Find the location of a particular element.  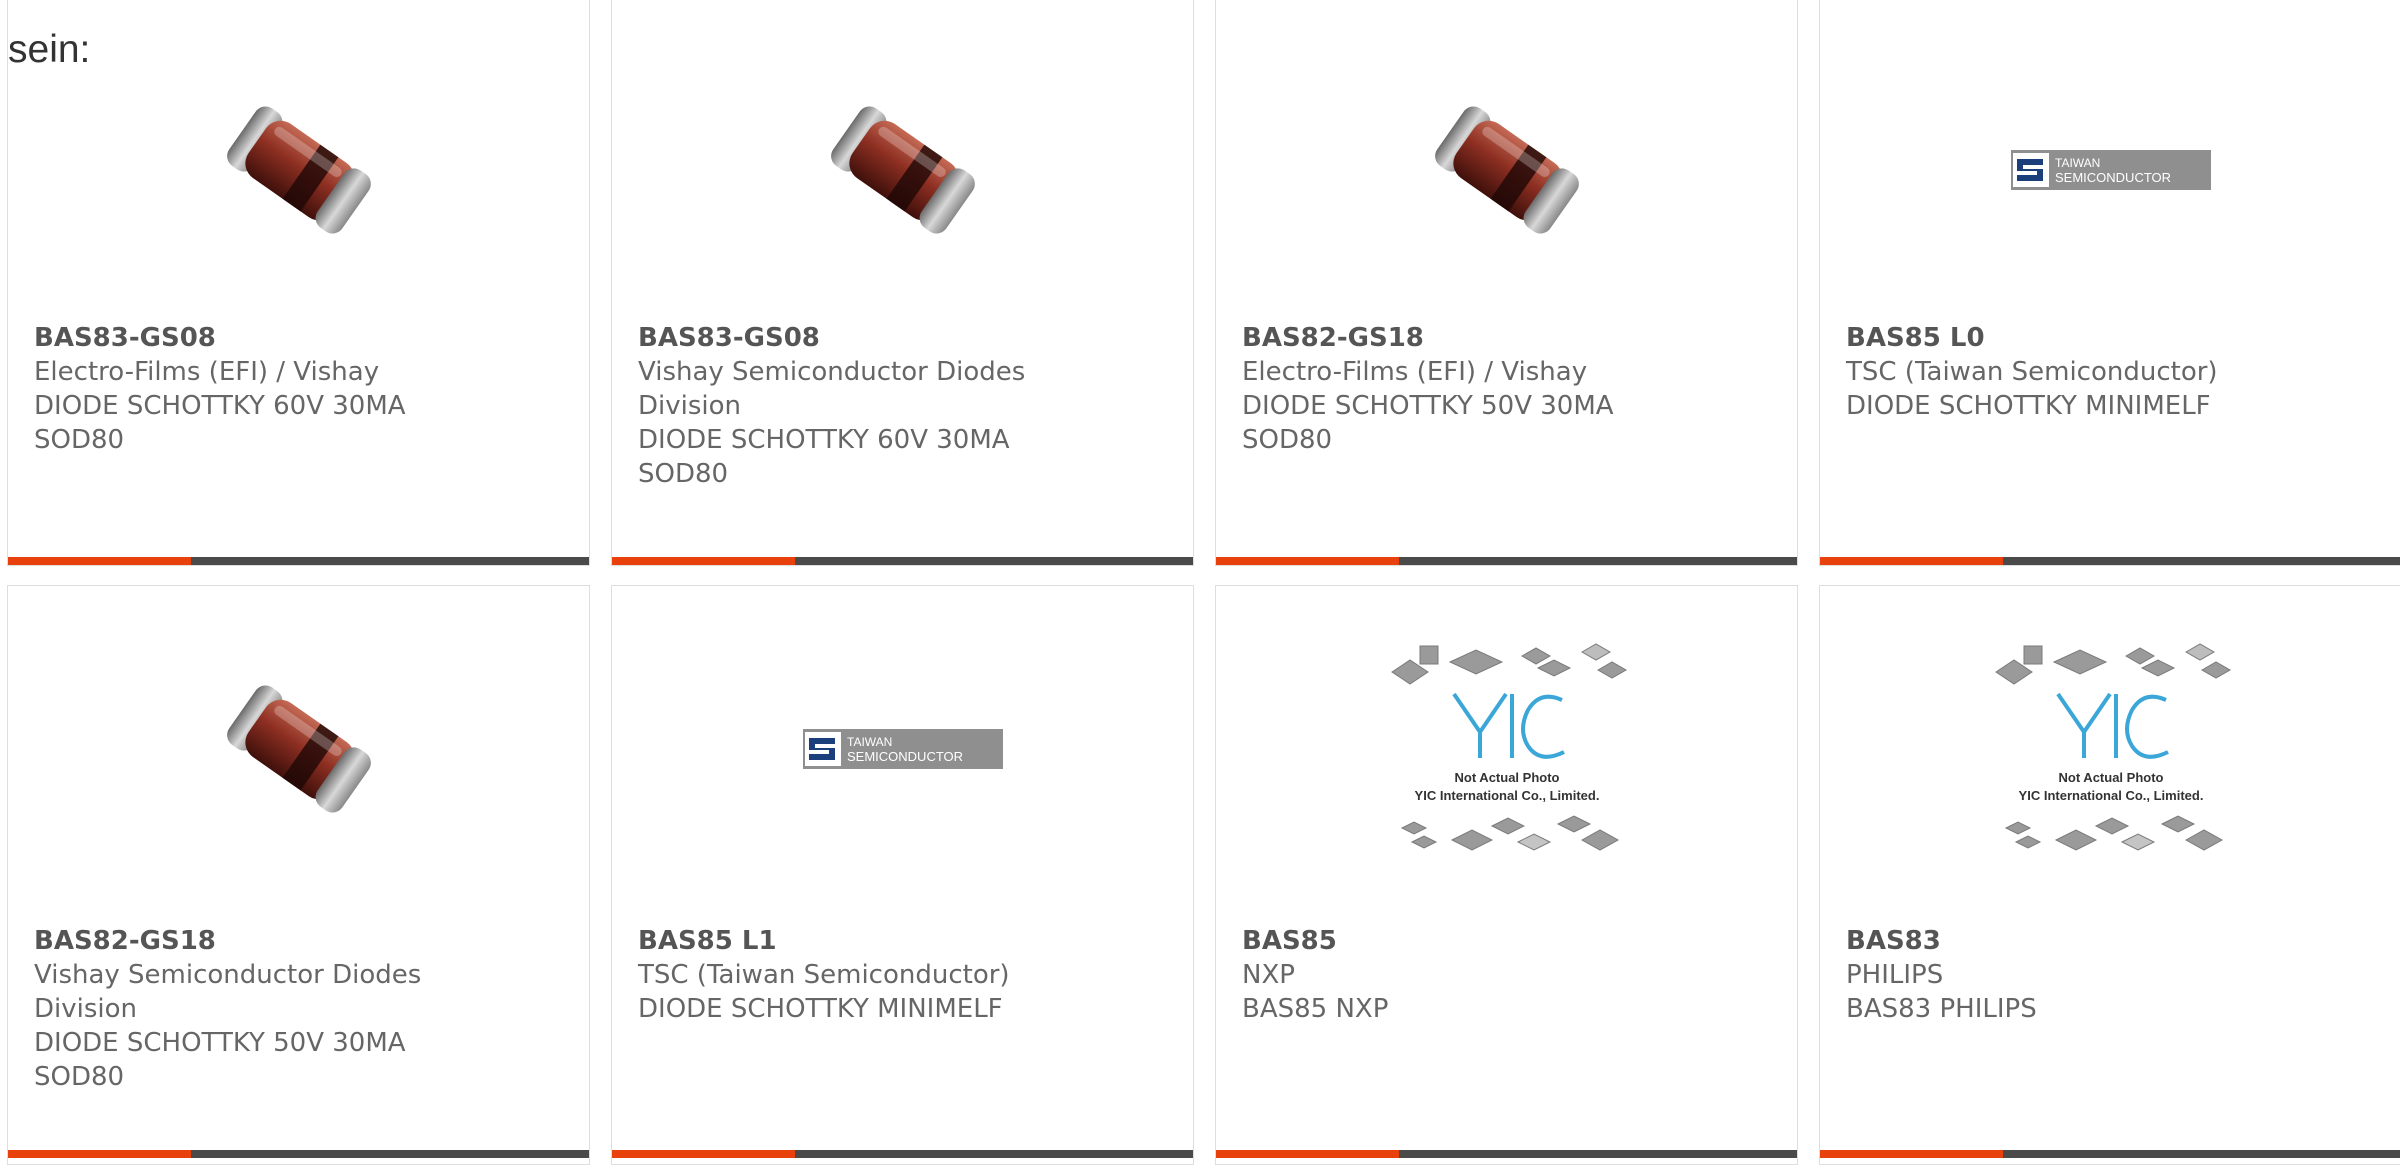

manufacturer: NXP is located at coordinates (1268, 975).